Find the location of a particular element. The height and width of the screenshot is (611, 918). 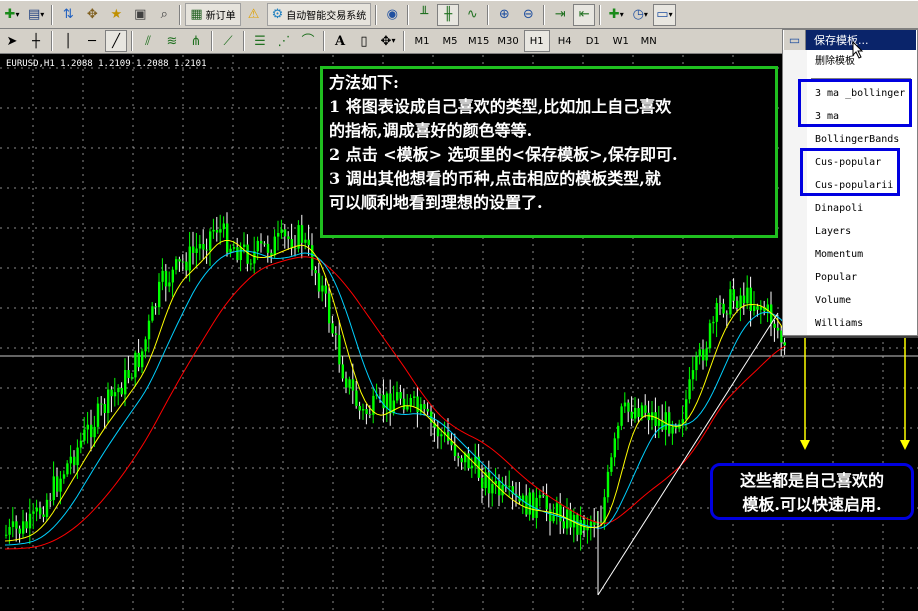

template-item-volume: Volume is located at coordinates (833, 301).